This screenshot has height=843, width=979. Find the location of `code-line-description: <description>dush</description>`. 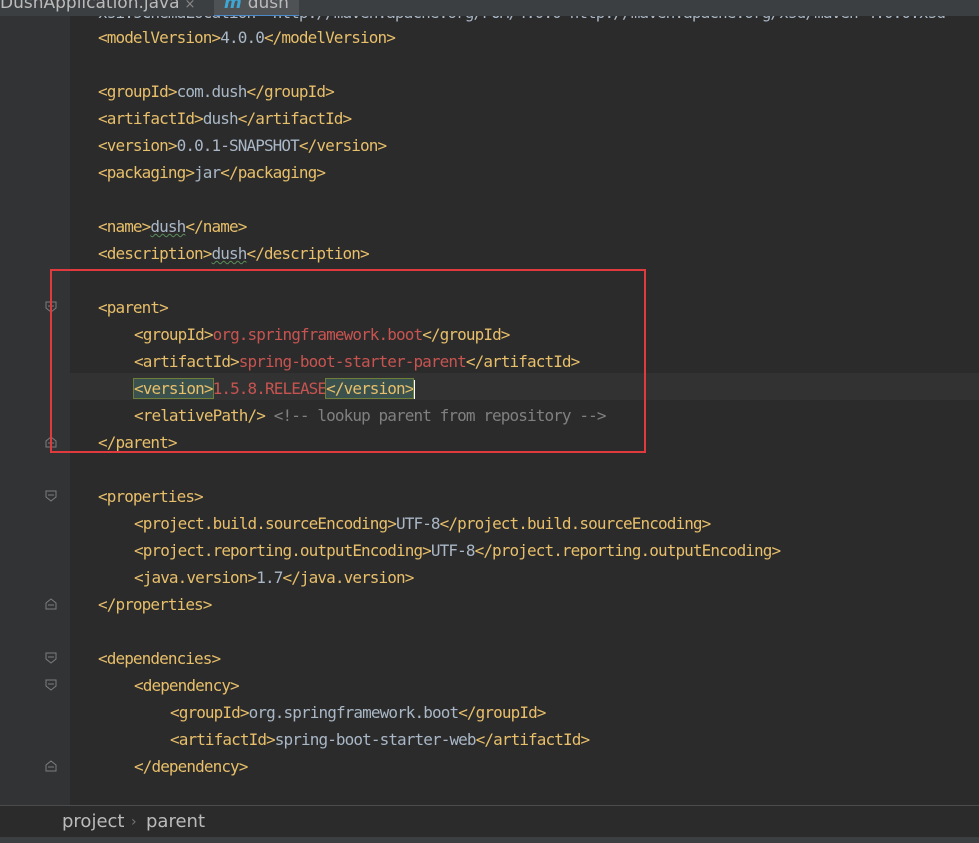

code-line-description: <description>dush</description> is located at coordinates (234, 253).